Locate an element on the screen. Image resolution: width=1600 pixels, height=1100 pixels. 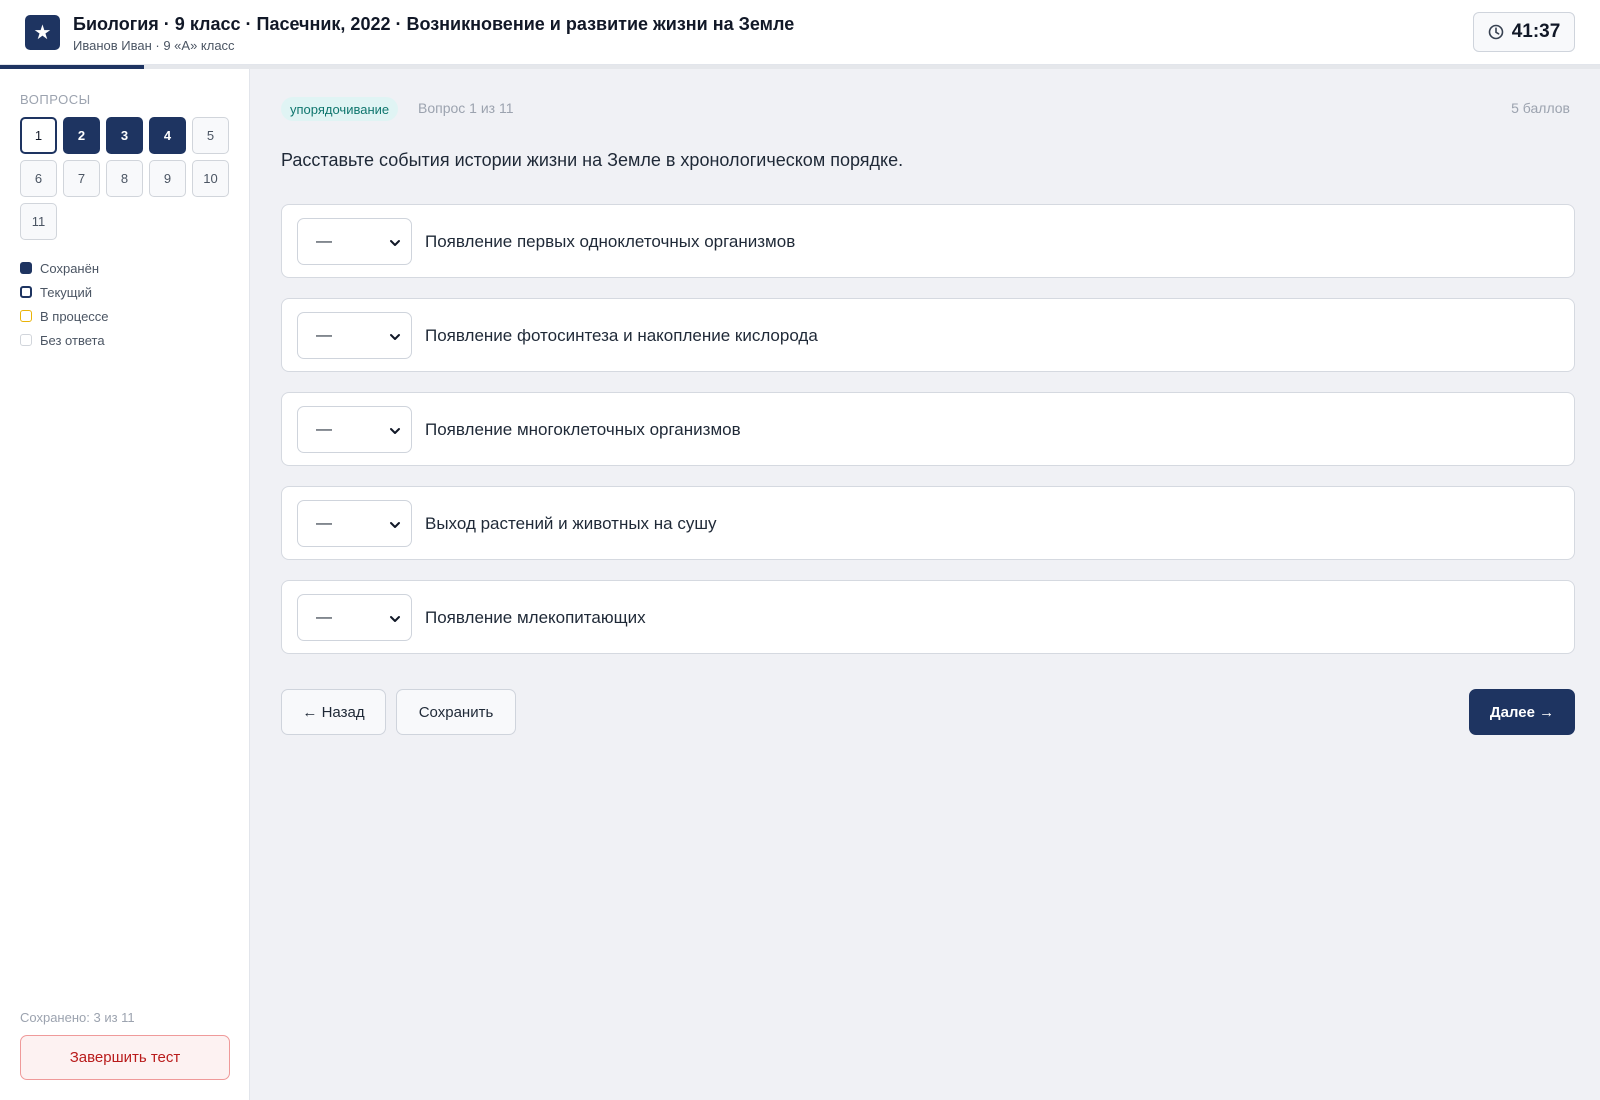
legend-item-current: Текущий is located at coordinates (64, 292).